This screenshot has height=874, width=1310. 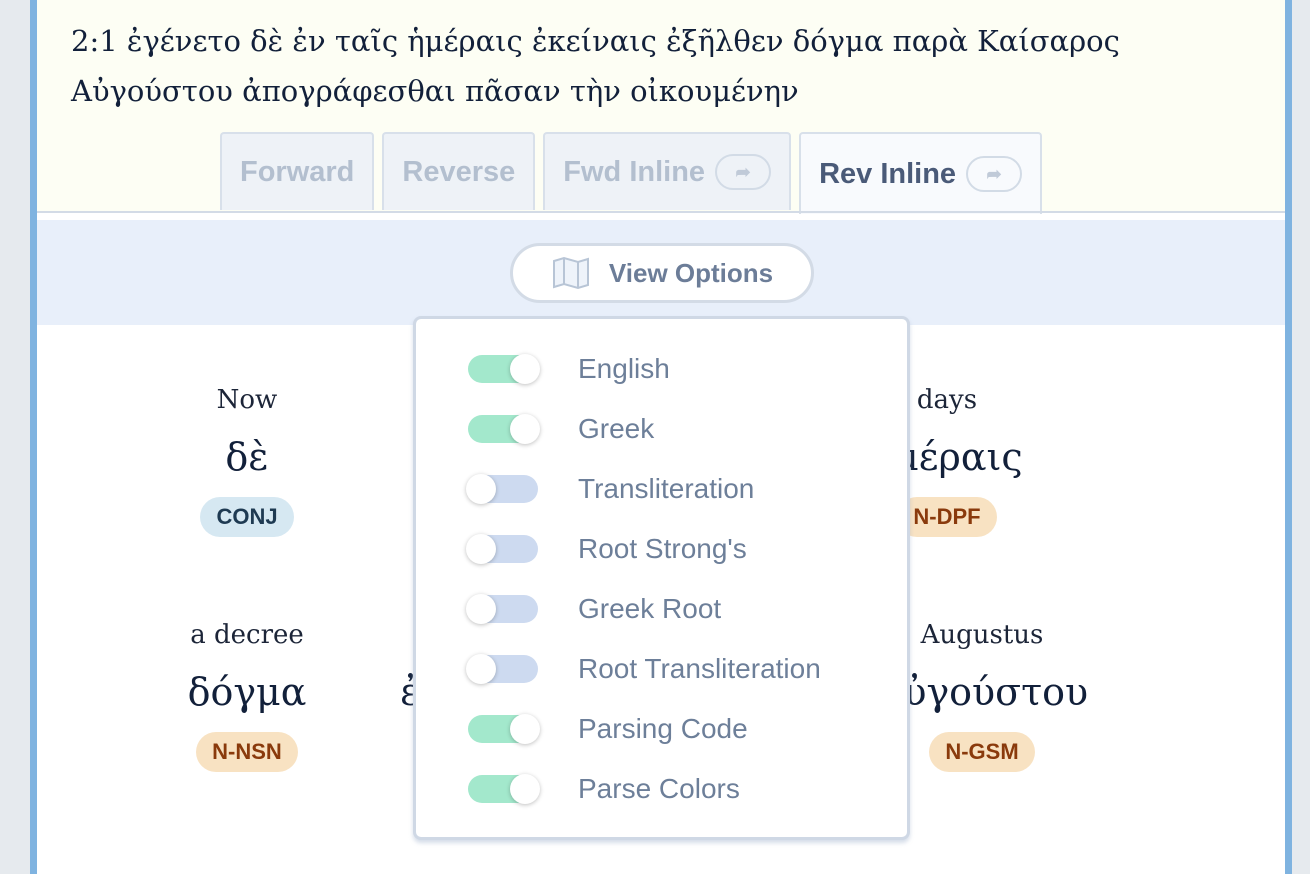 I want to click on parsing-code-badge: N-NSN, so click(x=247, y=752).